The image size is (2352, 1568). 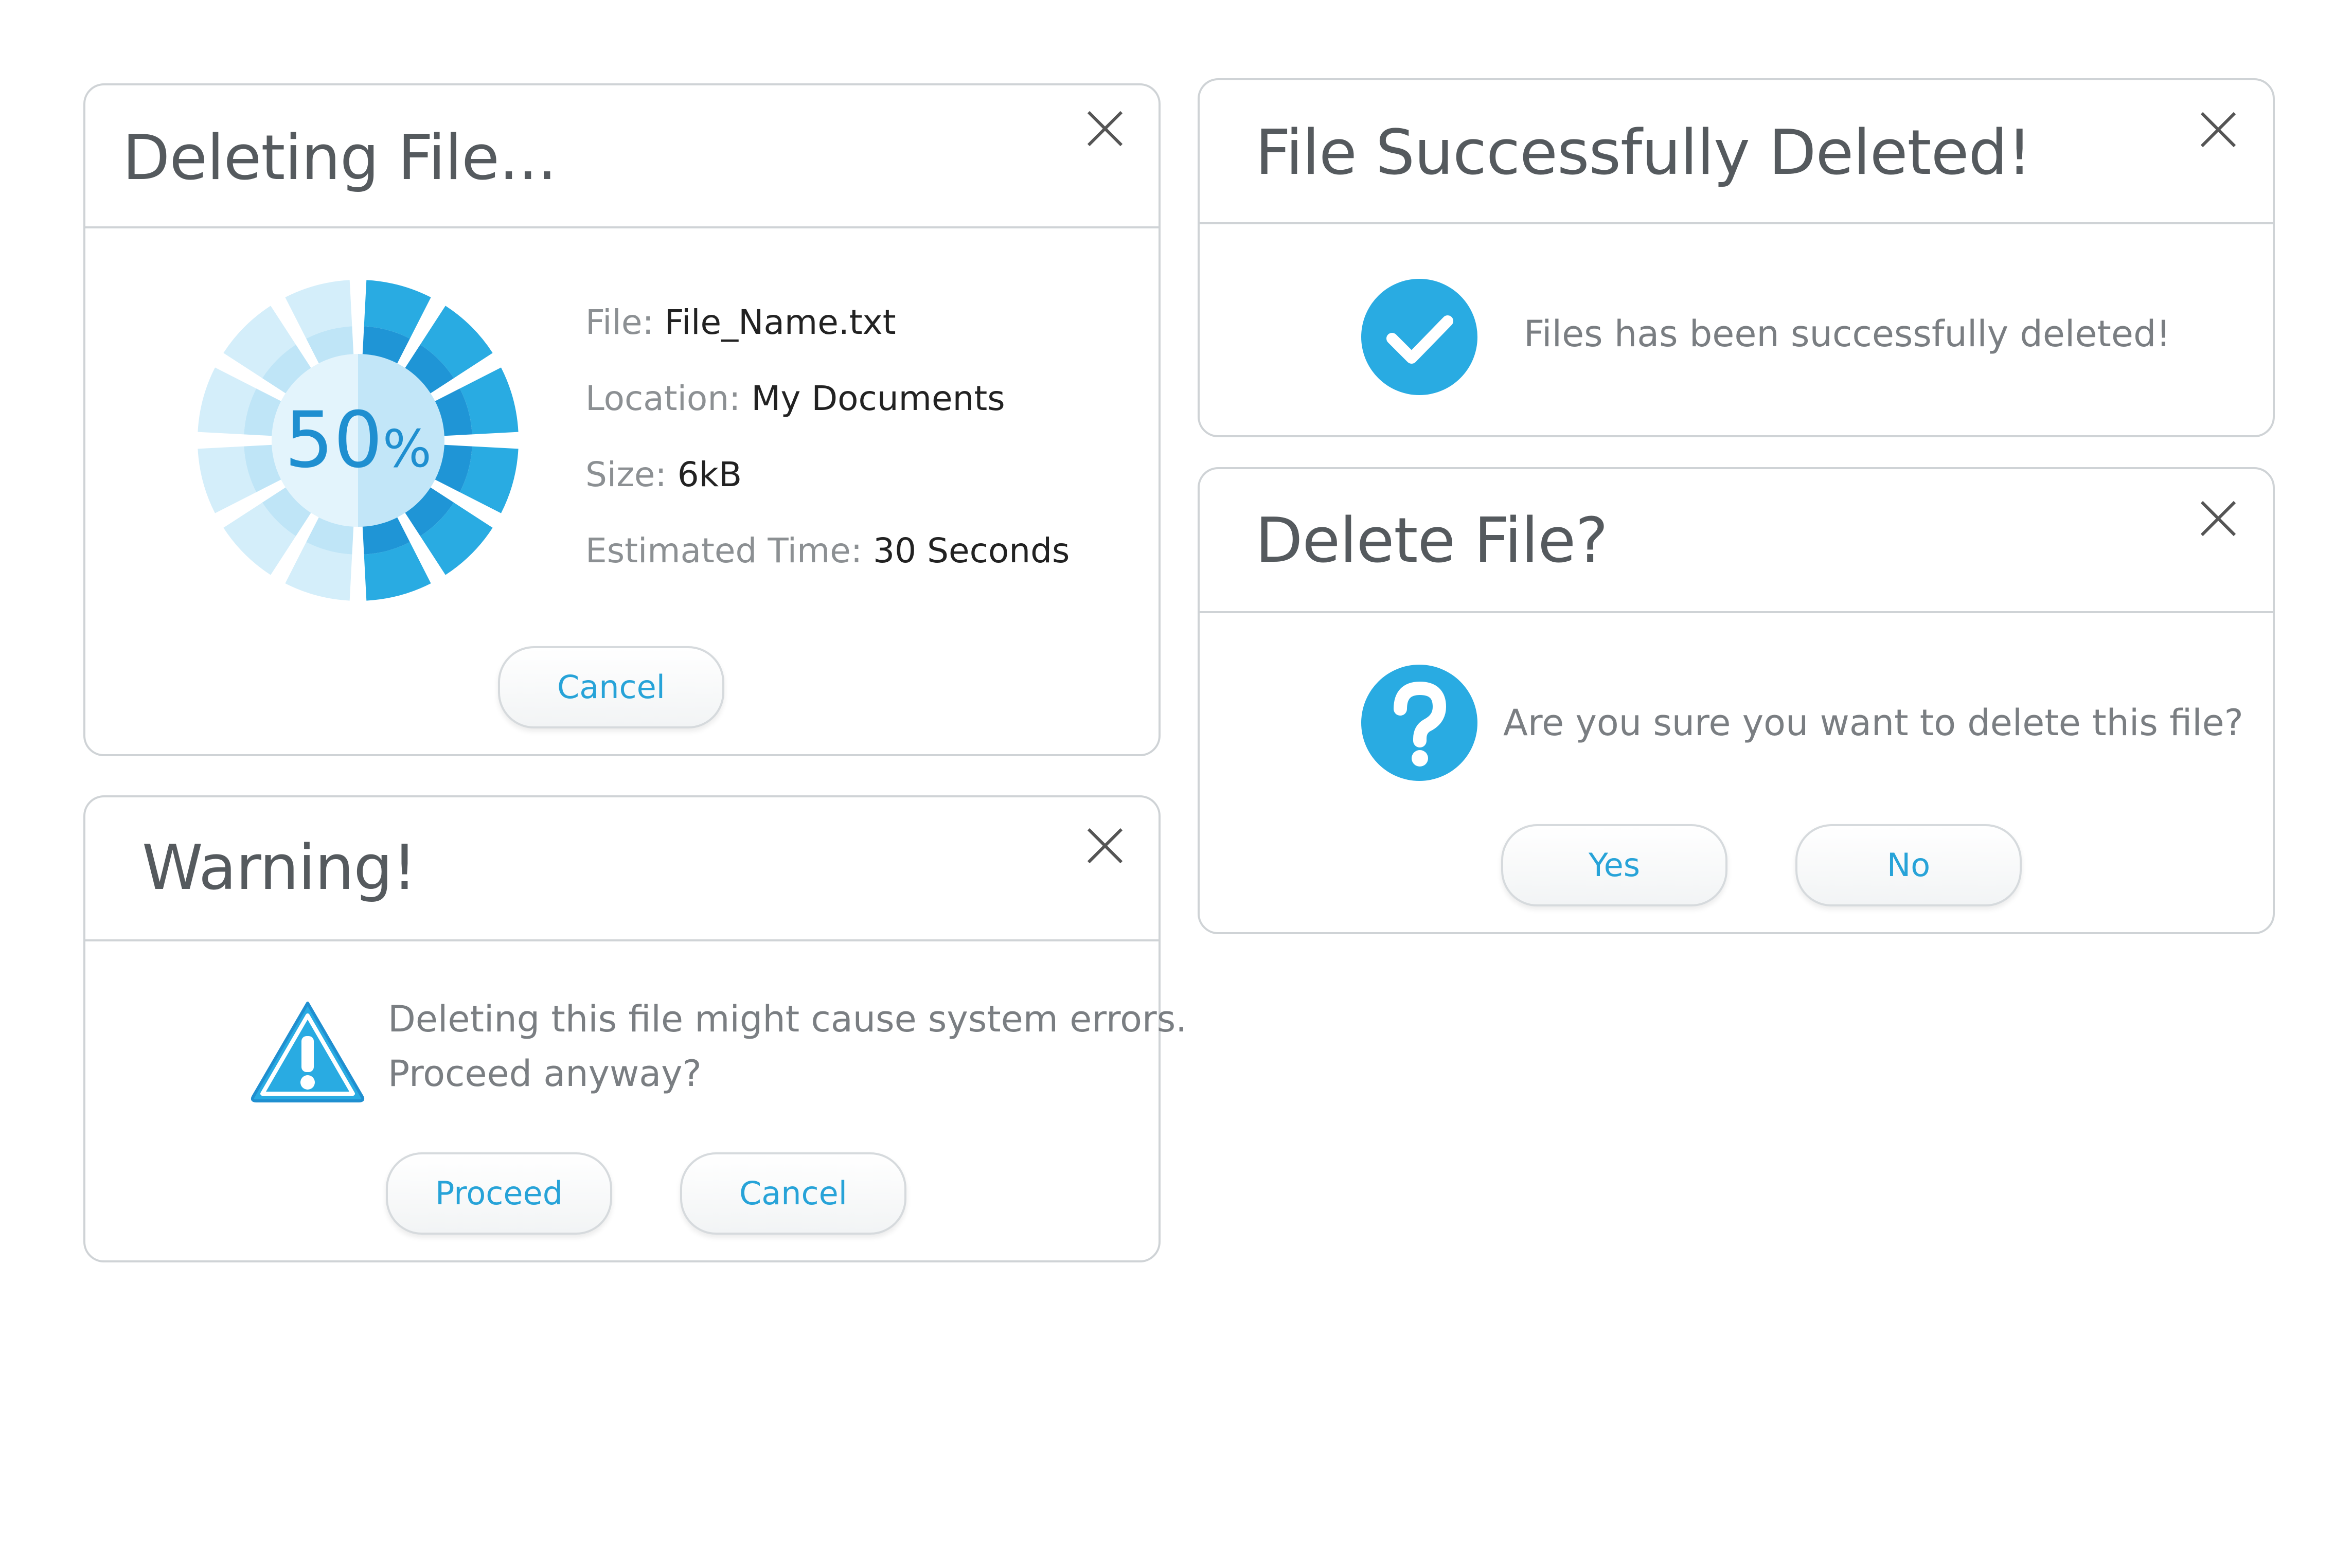 I want to click on dialog-header: File Successfully Deleted!, so click(x=1737, y=152).